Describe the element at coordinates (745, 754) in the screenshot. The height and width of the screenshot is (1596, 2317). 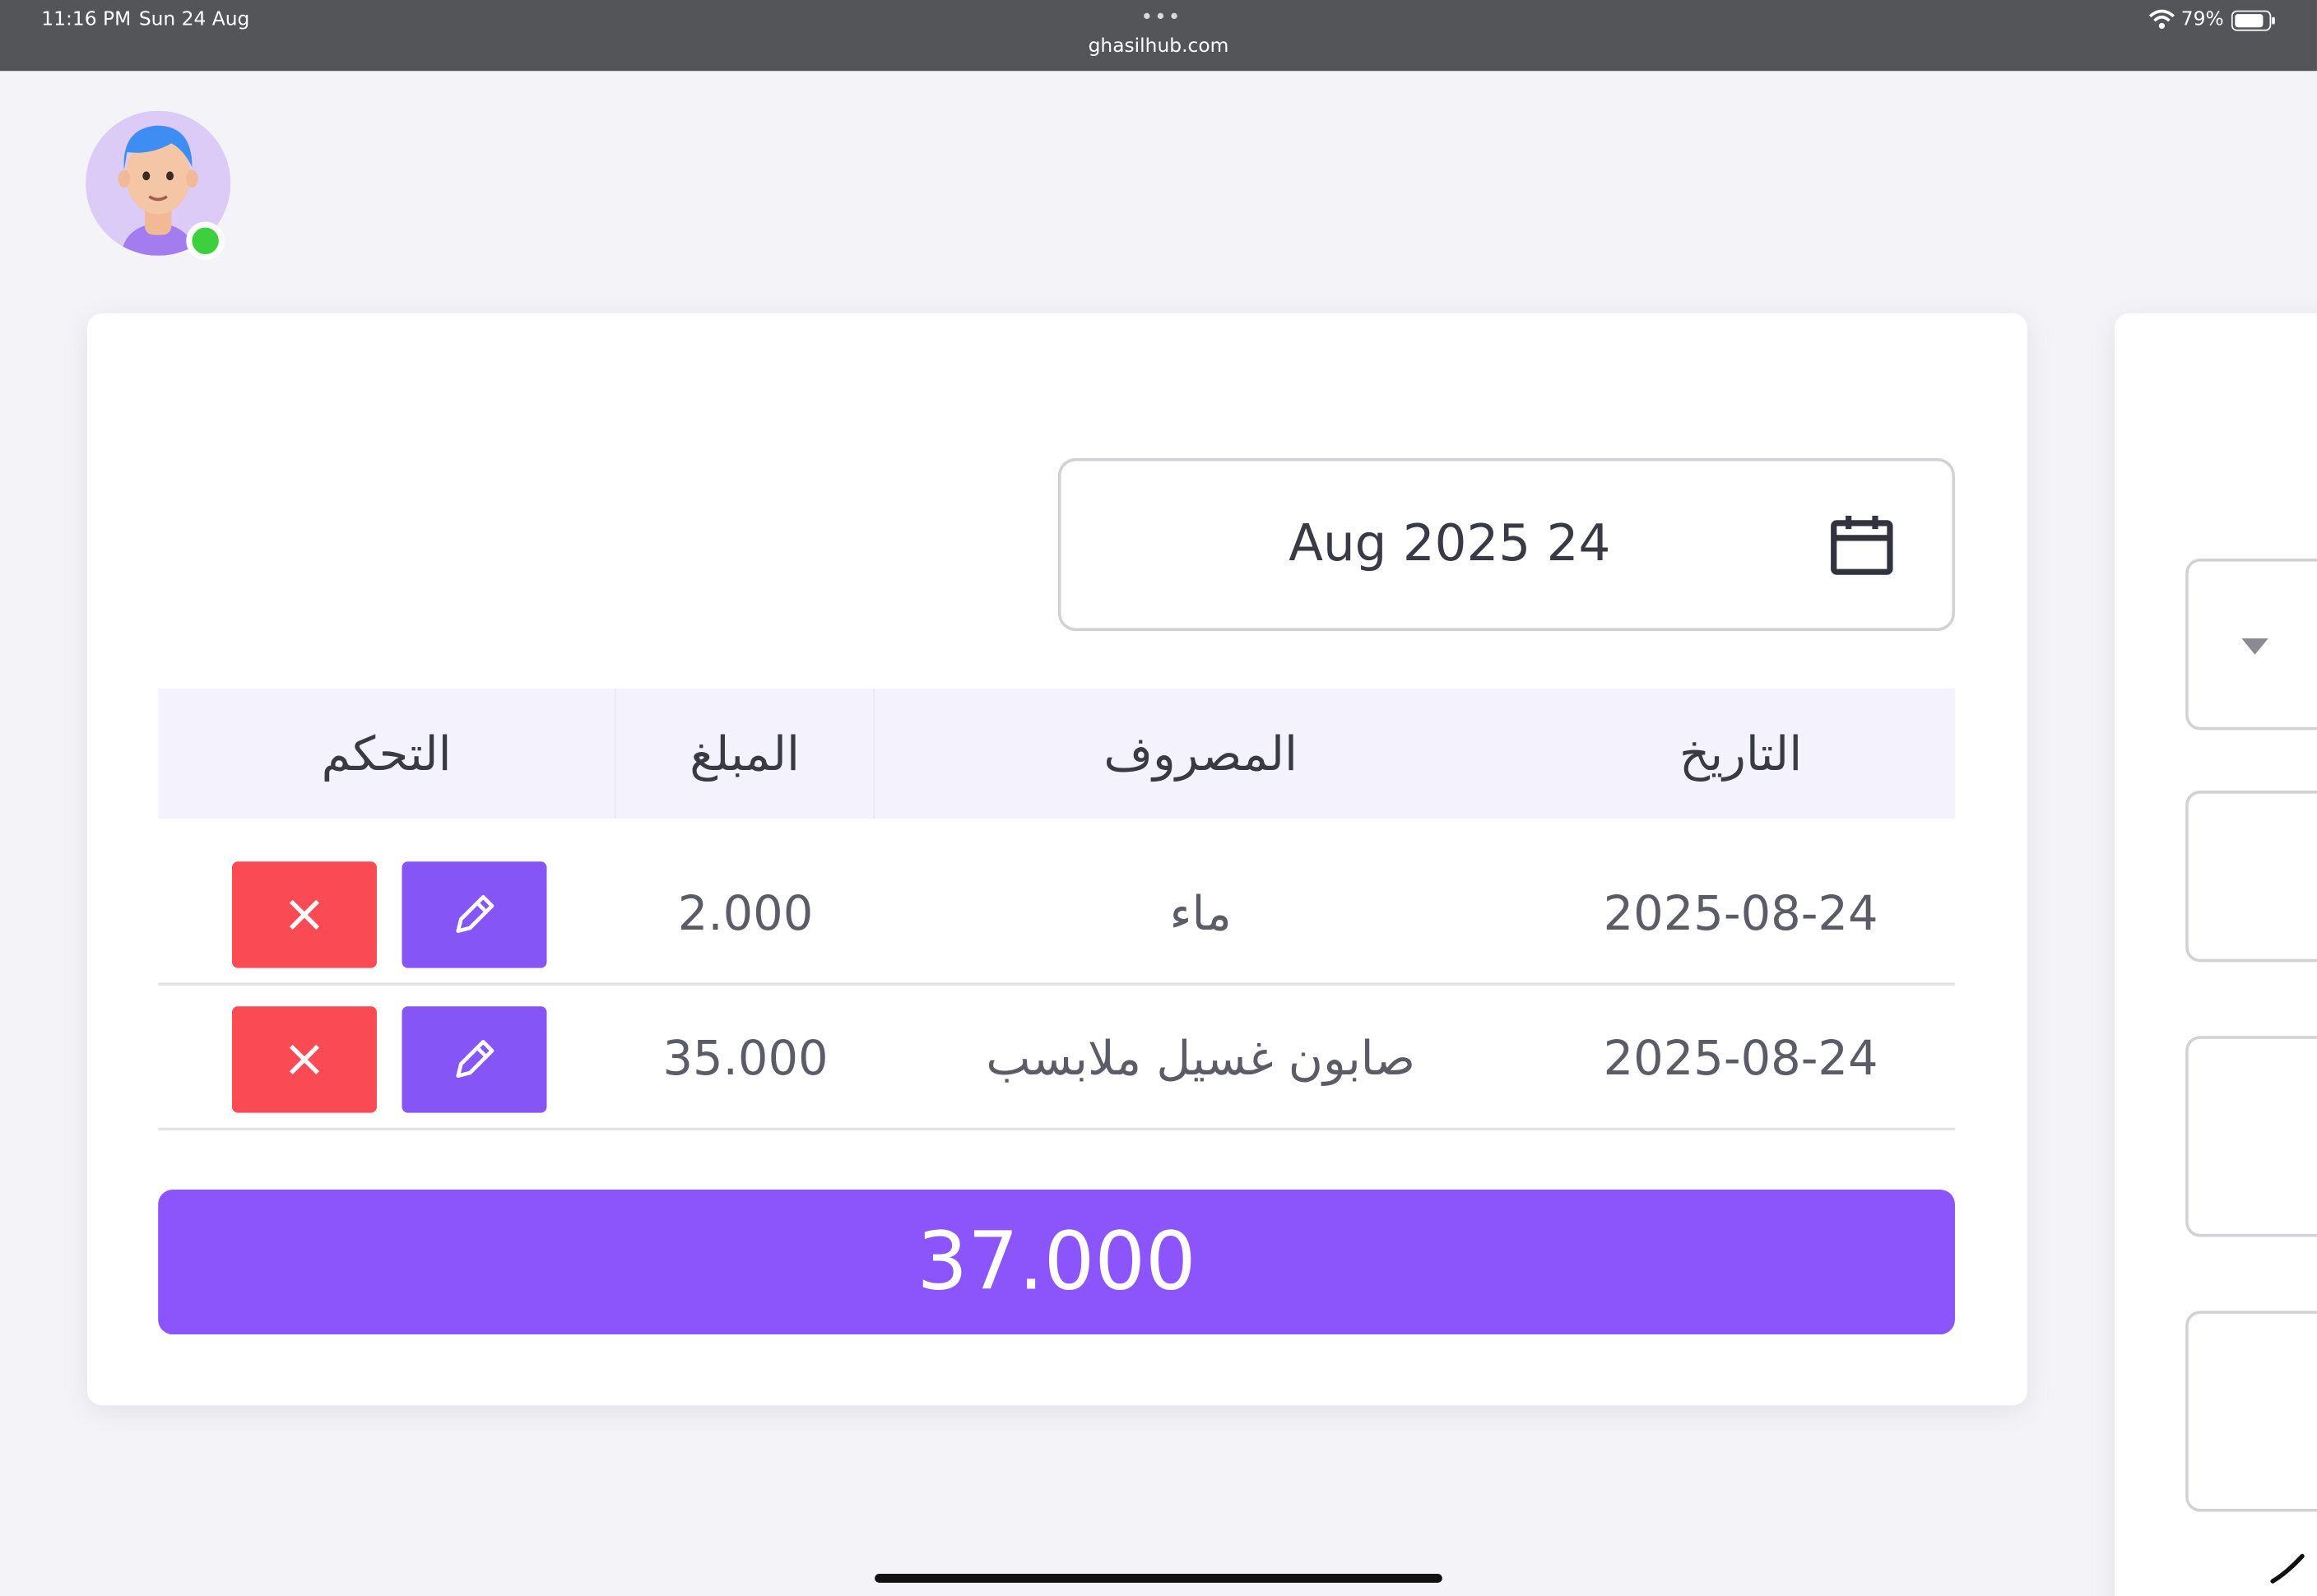
I see `header-amount: المبلغ` at that location.